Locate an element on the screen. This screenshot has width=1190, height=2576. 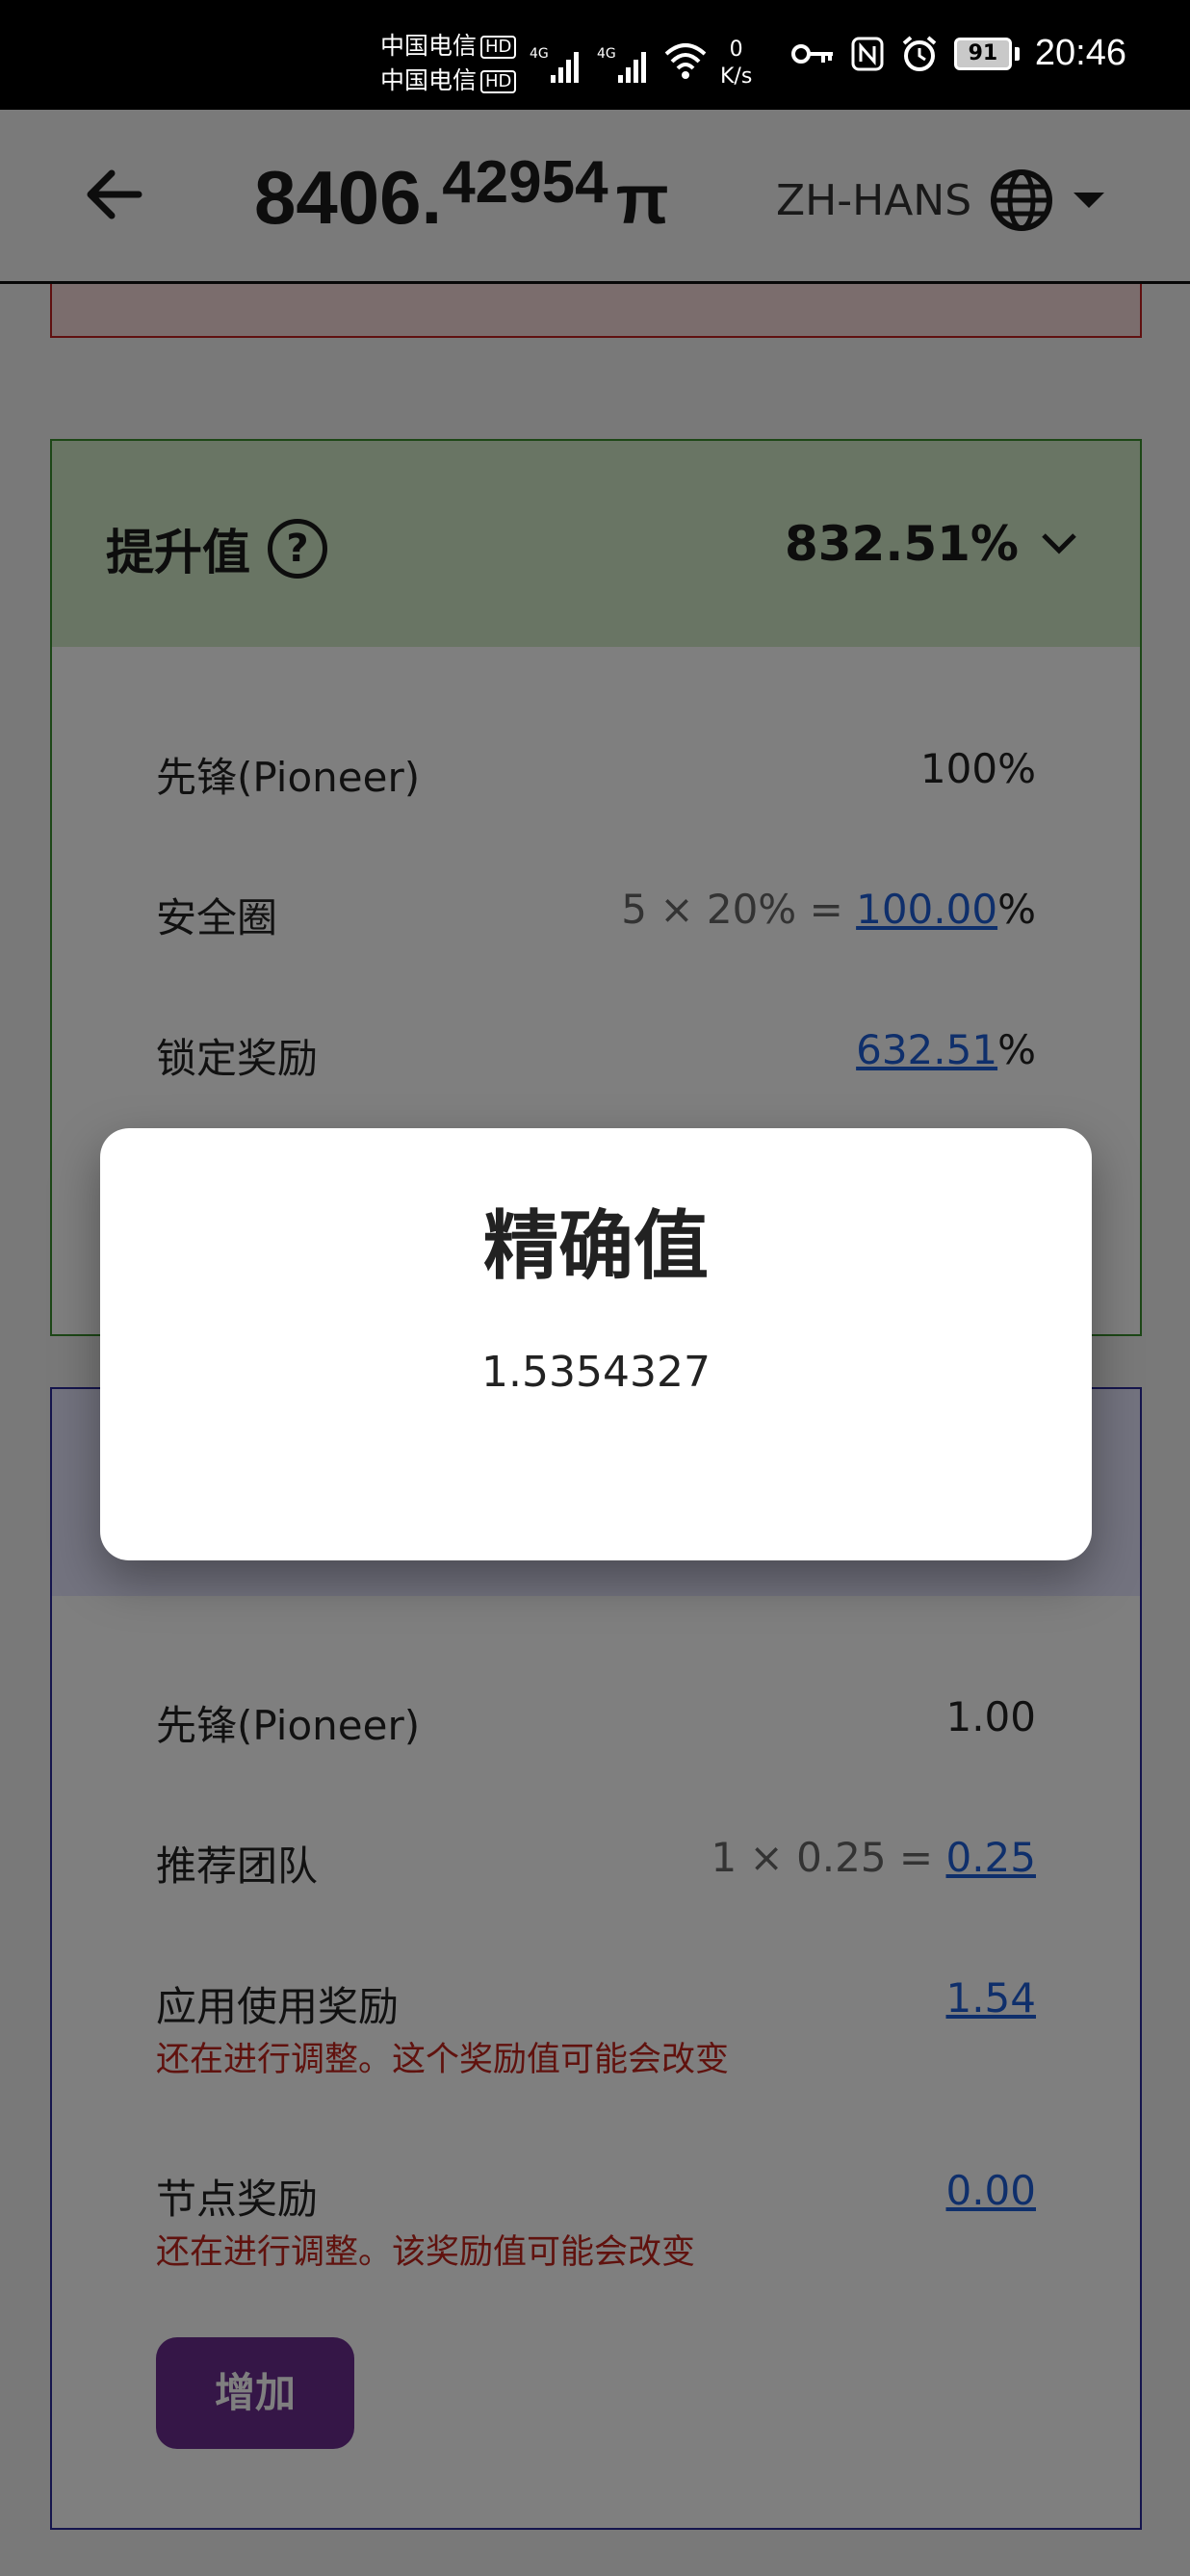
wifi-icon is located at coordinates (685, 61).